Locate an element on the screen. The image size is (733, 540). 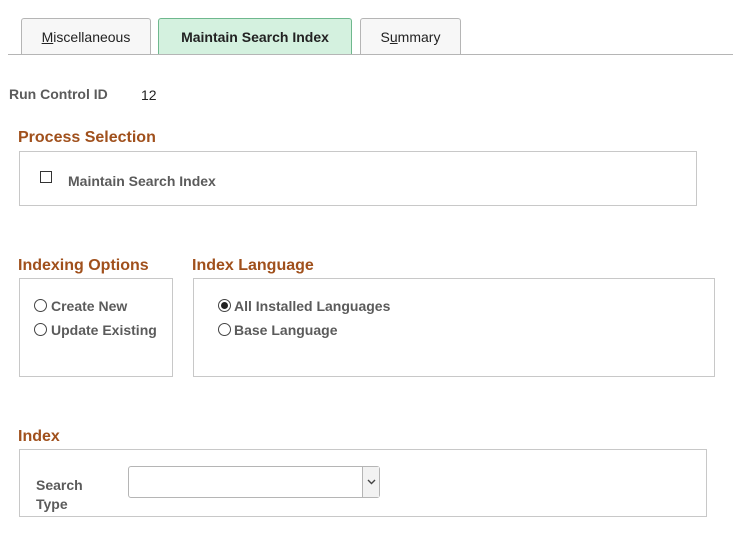
indexing-options-title: Indexing Options is located at coordinates (83, 265).